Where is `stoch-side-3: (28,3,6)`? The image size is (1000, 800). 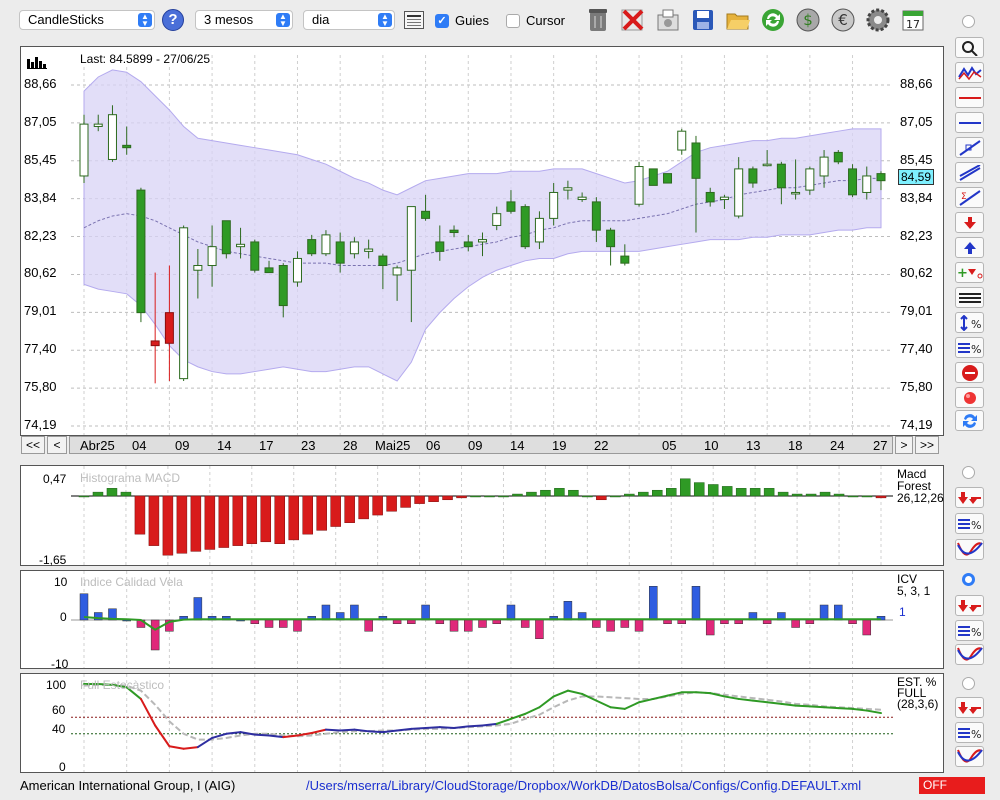 stoch-side-3: (28,3,6) is located at coordinates (918, 704).